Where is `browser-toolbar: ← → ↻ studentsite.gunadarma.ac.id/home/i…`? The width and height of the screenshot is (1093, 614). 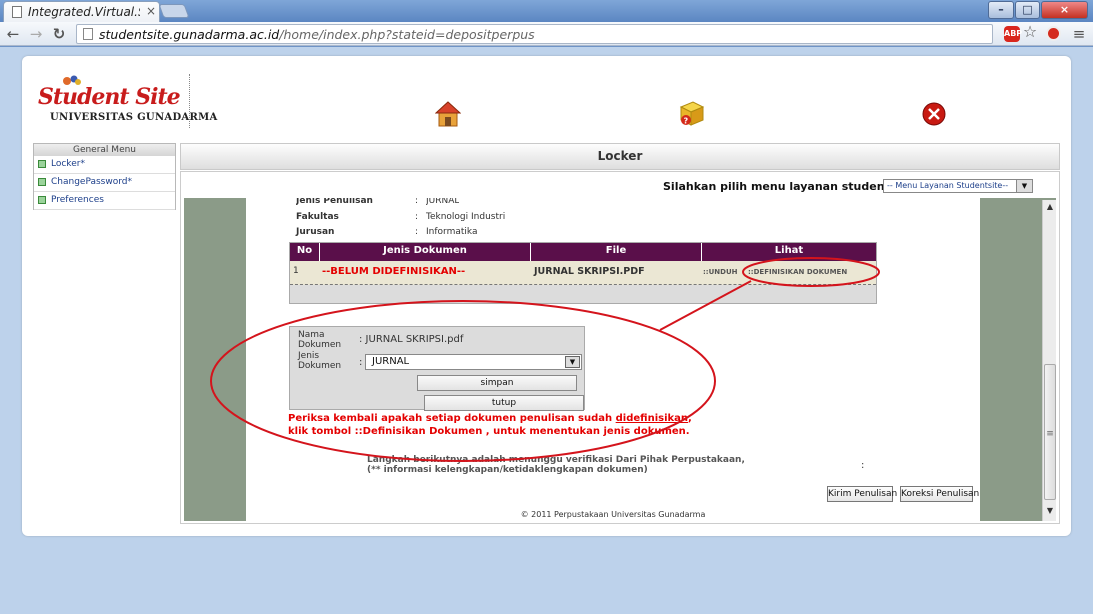 browser-toolbar: ← → ↻ studentsite.gunadarma.ac.id/home/i… is located at coordinates (546, 34).